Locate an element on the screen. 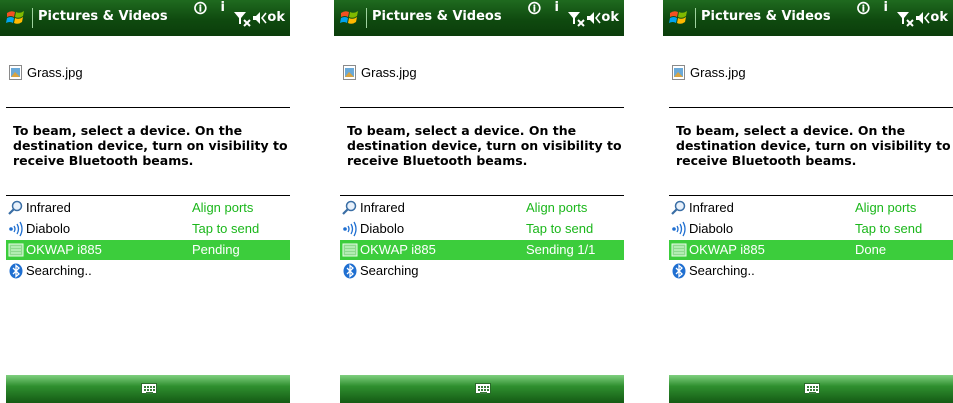  device-row: Searching is located at coordinates (482, 271).